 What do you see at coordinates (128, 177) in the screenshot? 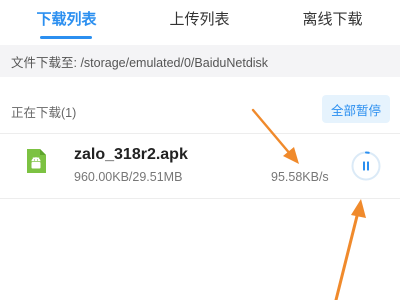
I see `file-size: 960.00KB/29.51MB` at bounding box center [128, 177].